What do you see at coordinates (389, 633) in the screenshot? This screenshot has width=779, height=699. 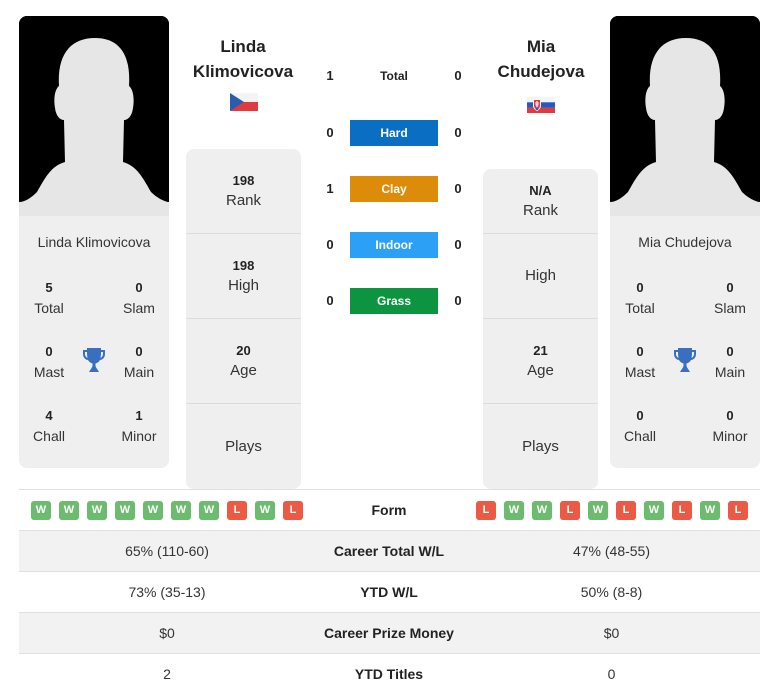 I see `row-label: Career Prize Money` at bounding box center [389, 633].